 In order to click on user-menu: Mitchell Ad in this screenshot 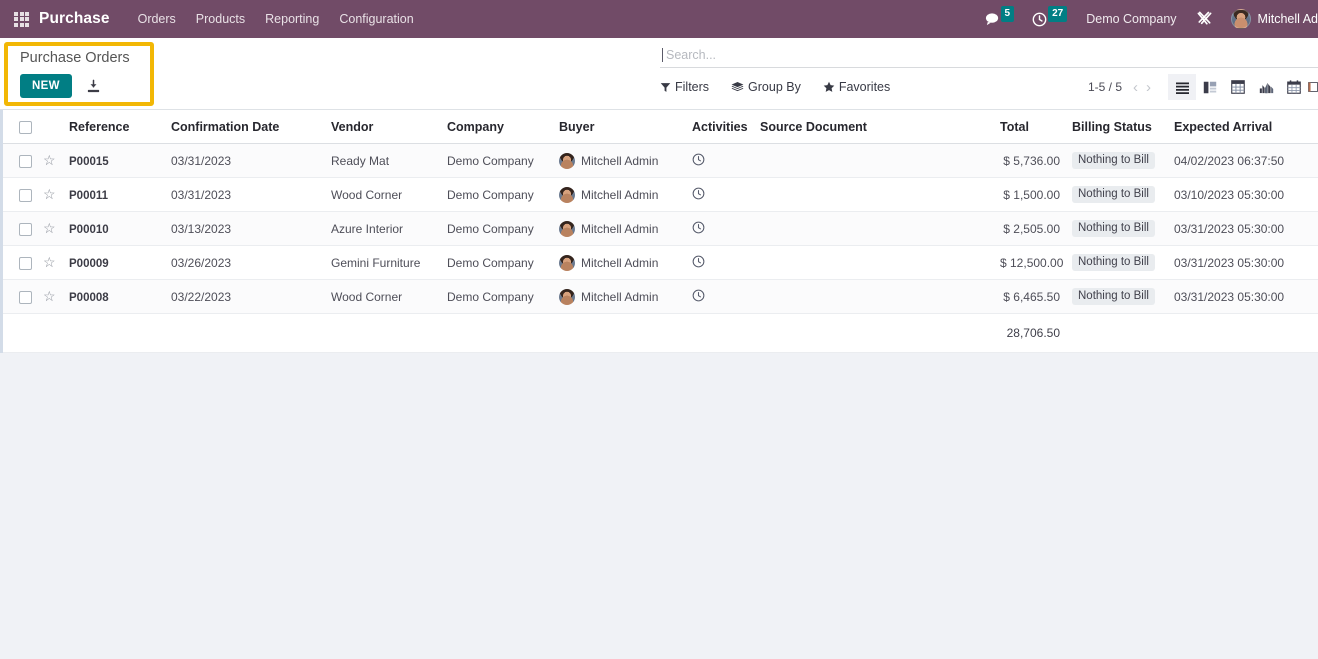, I will do `click(1270, 19)`.